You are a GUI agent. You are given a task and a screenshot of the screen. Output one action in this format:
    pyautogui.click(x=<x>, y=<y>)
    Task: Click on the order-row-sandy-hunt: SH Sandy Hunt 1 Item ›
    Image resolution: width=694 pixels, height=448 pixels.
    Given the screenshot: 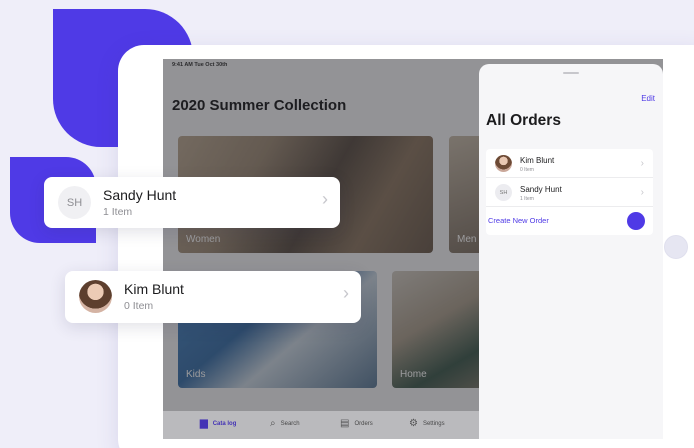 What is the action you would take?
    pyautogui.click(x=569, y=192)
    